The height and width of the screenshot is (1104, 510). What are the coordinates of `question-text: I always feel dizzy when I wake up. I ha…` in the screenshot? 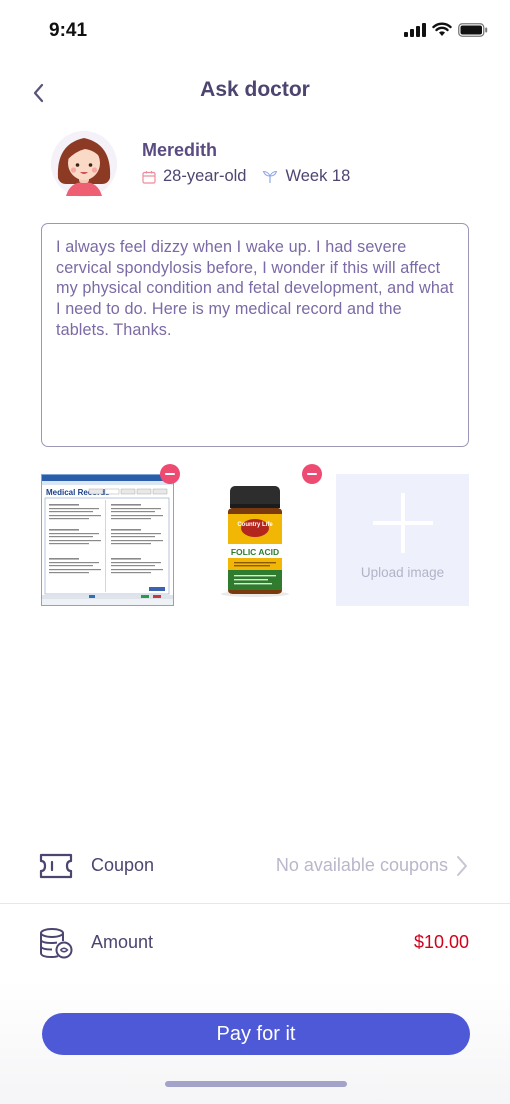 It's located at (255, 288).